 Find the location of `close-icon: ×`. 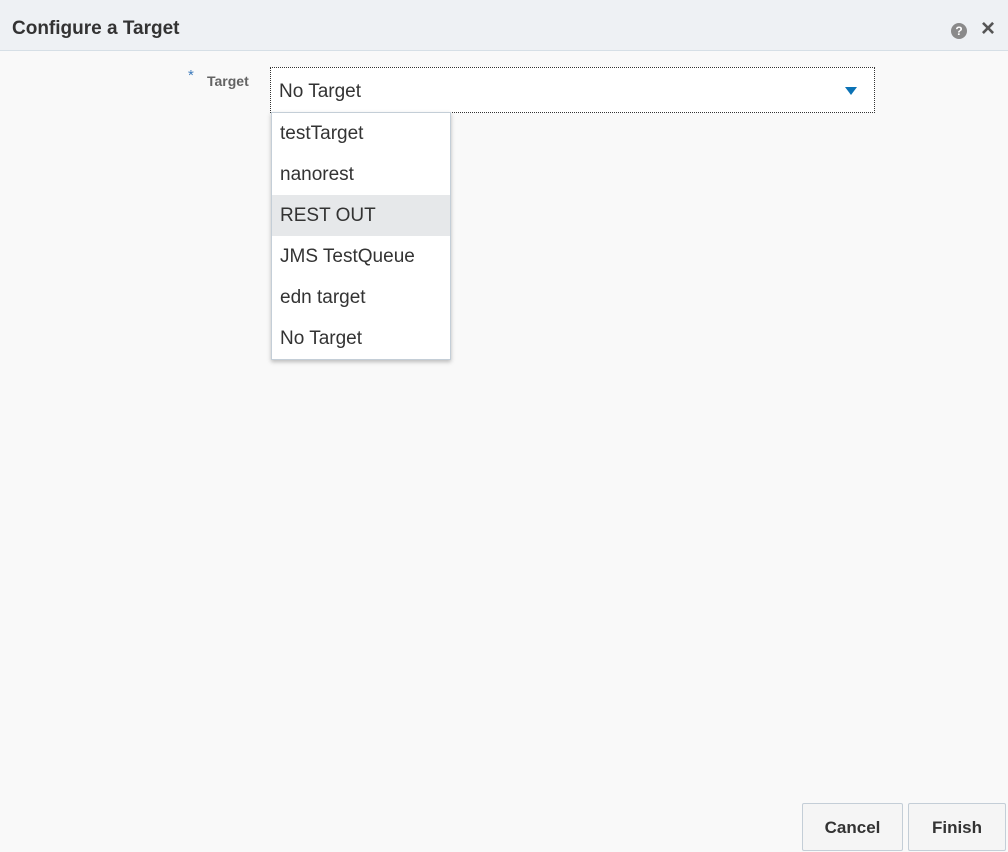

close-icon: × is located at coordinates (988, 29).